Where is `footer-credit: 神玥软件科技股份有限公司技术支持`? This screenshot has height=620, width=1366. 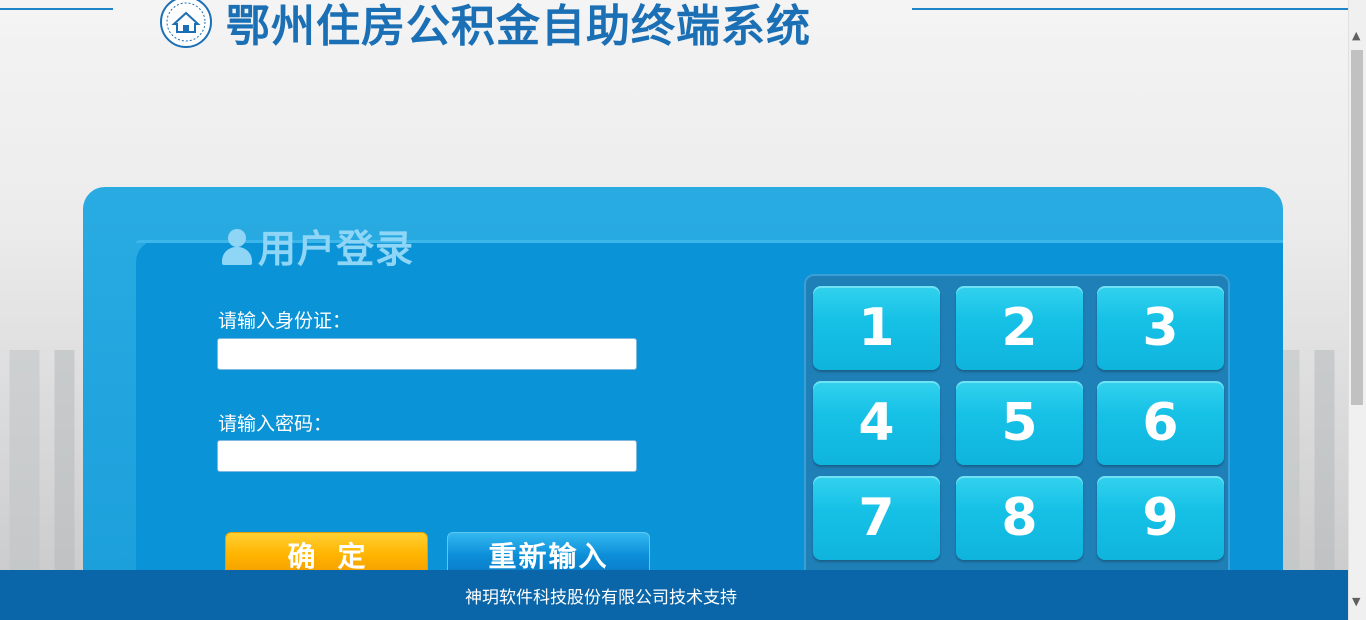 footer-credit: 神玥软件科技股份有限公司技术支持 is located at coordinates (601, 597).